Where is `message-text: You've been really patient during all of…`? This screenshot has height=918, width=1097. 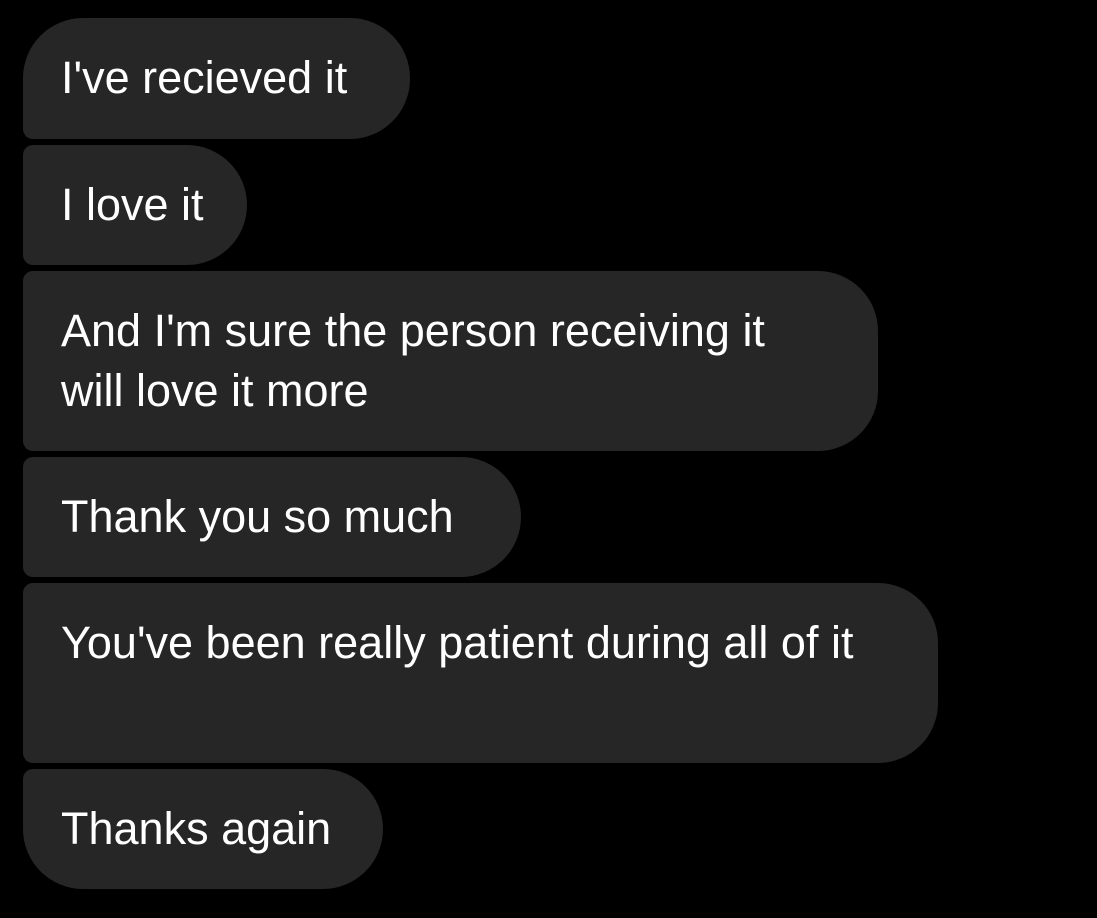 message-text: You've been really patient during all of… is located at coordinates (457, 642).